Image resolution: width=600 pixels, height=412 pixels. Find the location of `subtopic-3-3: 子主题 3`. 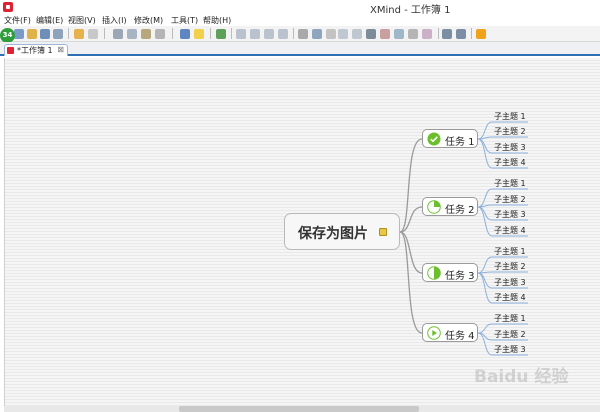

subtopic-3-3: 子主题 3 is located at coordinates (510, 282).